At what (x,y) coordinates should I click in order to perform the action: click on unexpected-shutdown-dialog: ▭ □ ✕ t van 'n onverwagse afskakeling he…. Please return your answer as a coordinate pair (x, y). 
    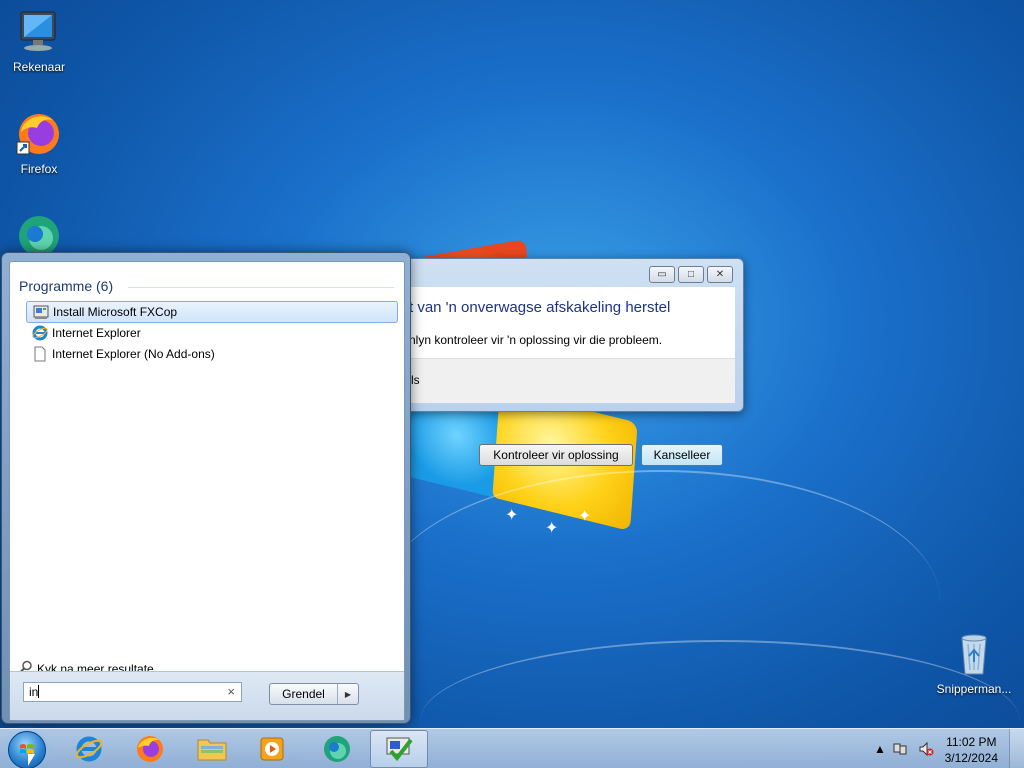
    Looking at the image, I should click on (562, 362).